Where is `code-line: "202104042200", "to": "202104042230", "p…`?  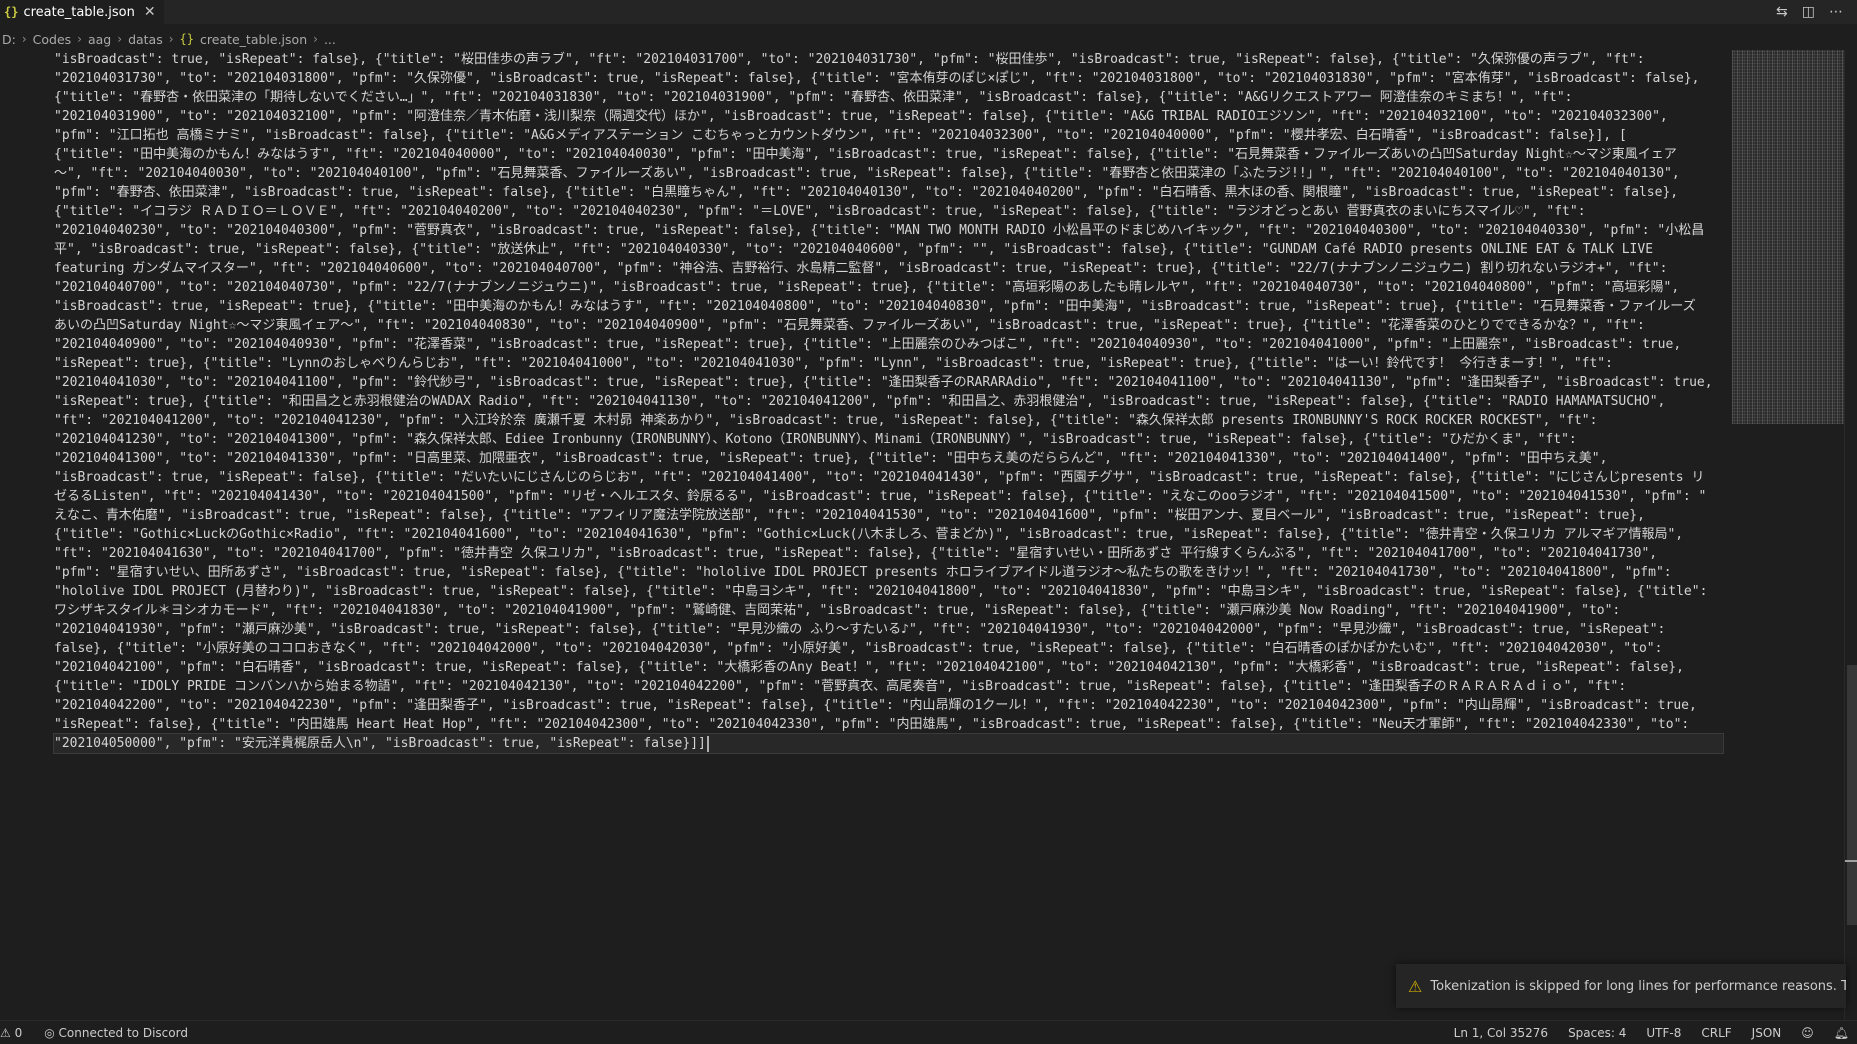
code-line: "202104042200", "to": "202104042230", "p… is located at coordinates (884, 705).